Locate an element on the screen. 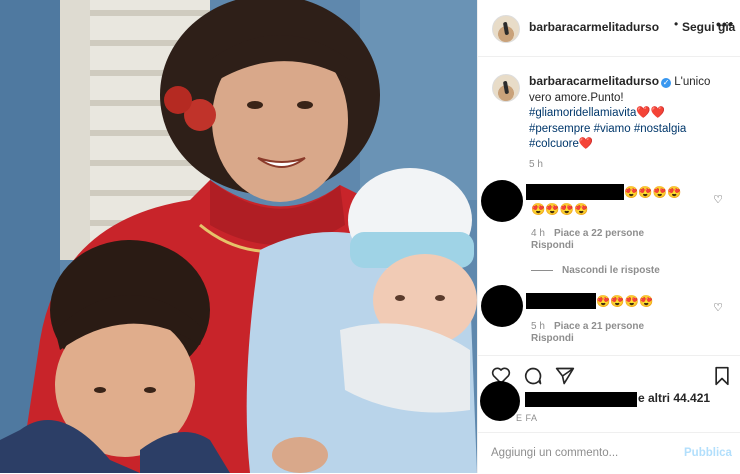 The image size is (740, 474). likes-count: e altri 44.421 is located at coordinates (674, 398).